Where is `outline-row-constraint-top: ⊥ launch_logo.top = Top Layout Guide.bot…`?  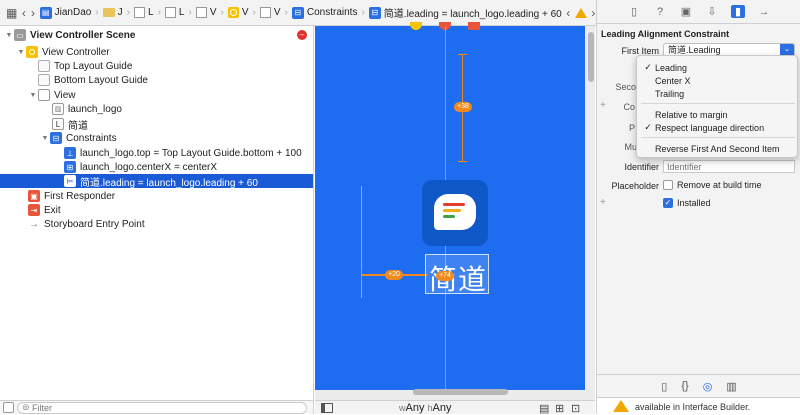
outline-row-constraint-top: ⊥ launch_logo.top = Top Layout Guide.bot… is located at coordinates (156, 153).